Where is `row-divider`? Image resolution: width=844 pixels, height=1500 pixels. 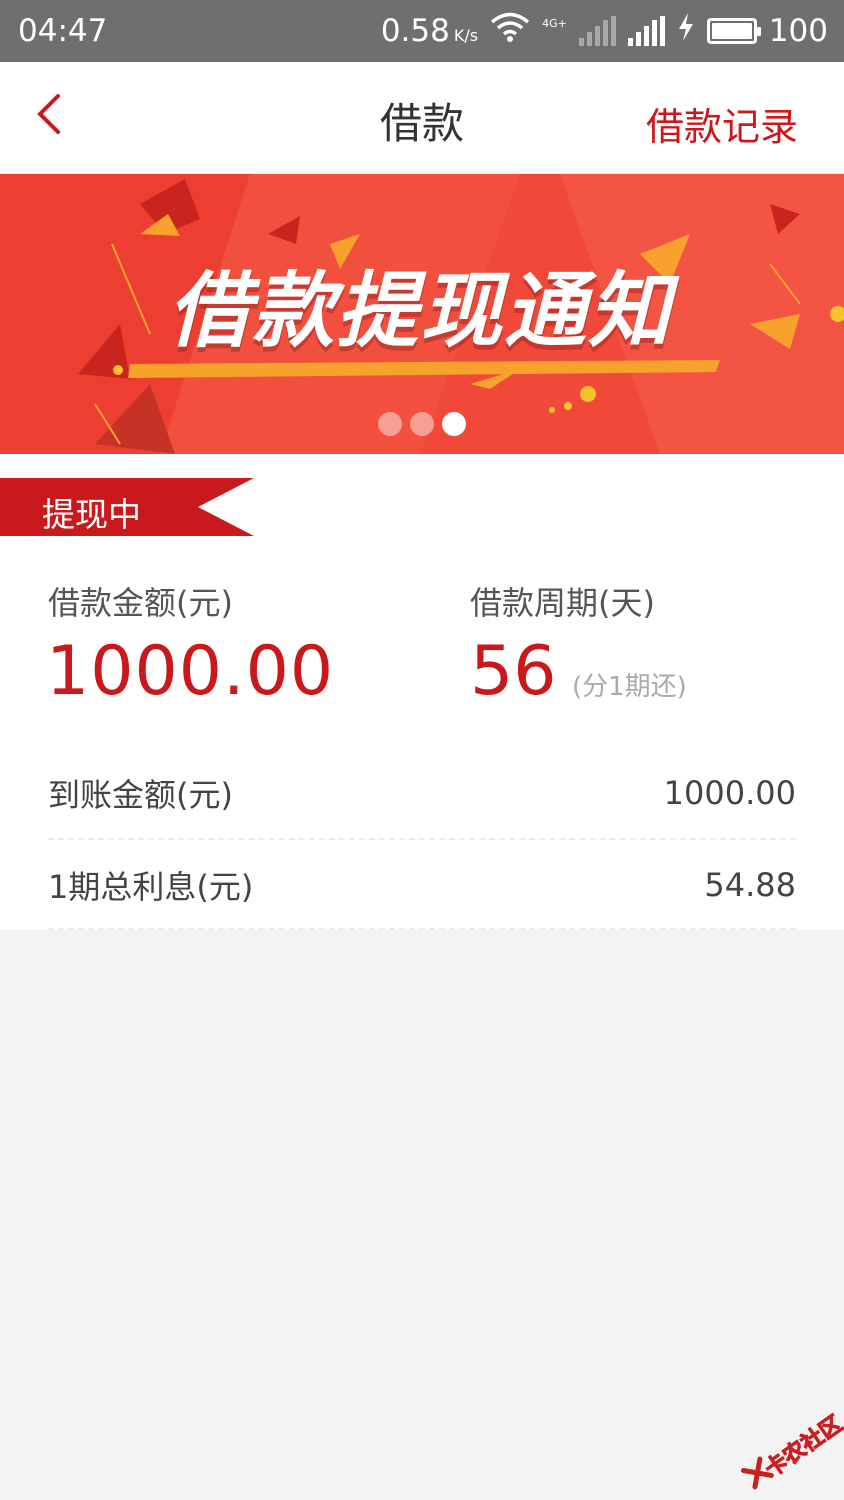
row-divider is located at coordinates (422, 929).